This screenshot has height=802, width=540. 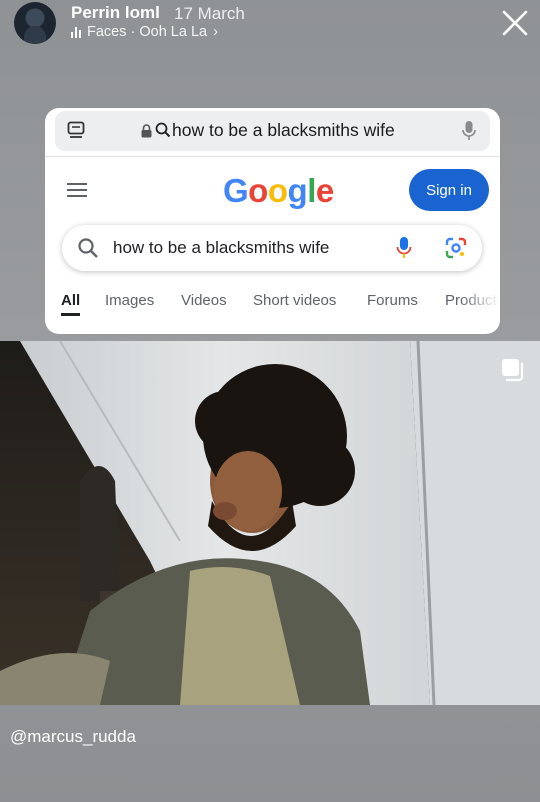 I want to click on search-input: how to be a blacksmiths wife, so click(x=272, y=248).